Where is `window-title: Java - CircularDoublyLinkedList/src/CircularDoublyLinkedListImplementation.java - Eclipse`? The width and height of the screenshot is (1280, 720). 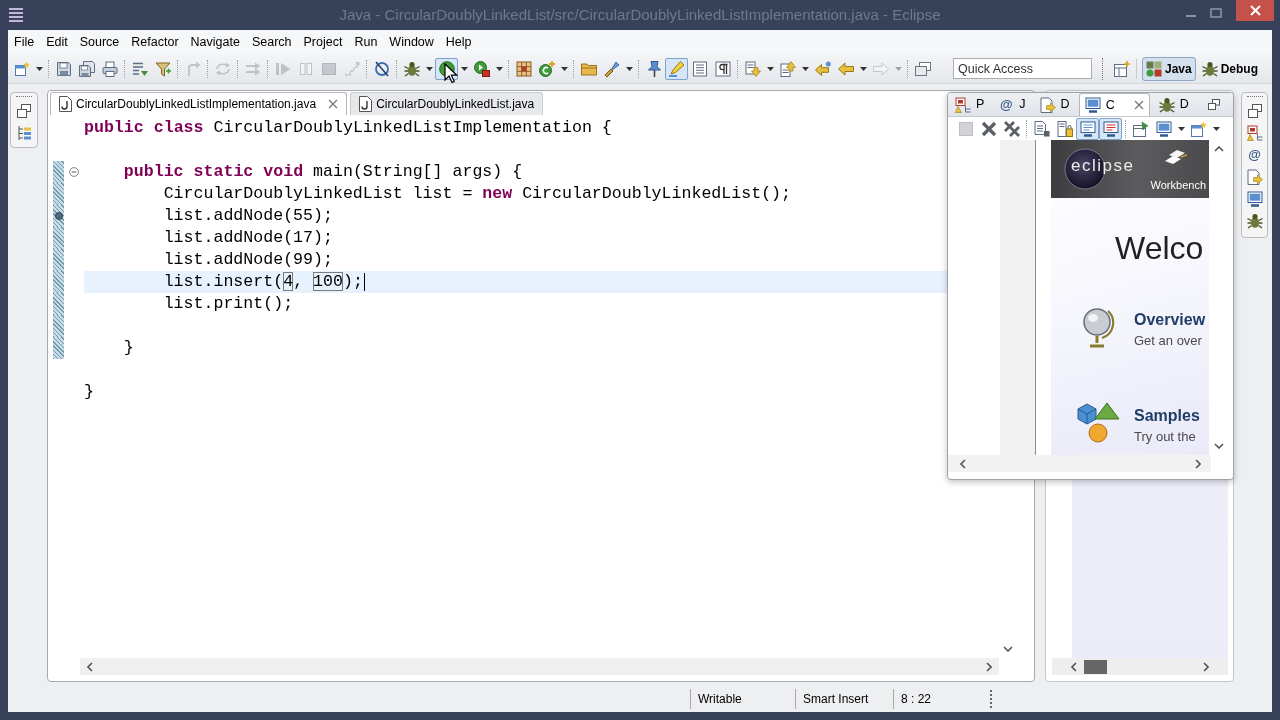 window-title: Java - CircularDoublyLinkedList/src/CircularDoublyLinkedListImplementation.java - Eclipse is located at coordinates (640, 14).